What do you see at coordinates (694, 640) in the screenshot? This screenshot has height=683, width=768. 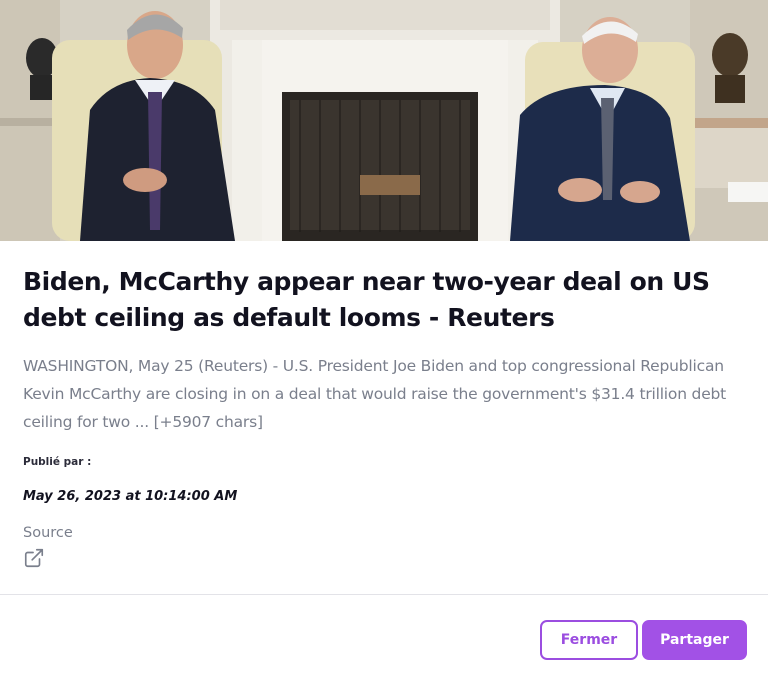 I see `share-button: Partager` at bounding box center [694, 640].